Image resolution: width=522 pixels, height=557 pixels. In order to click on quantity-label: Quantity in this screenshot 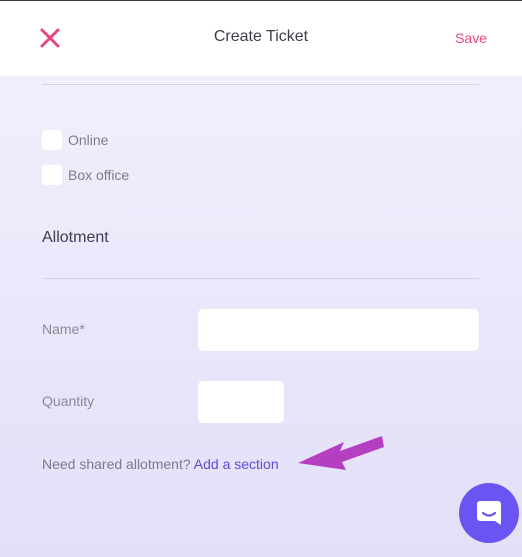, I will do `click(68, 401)`.